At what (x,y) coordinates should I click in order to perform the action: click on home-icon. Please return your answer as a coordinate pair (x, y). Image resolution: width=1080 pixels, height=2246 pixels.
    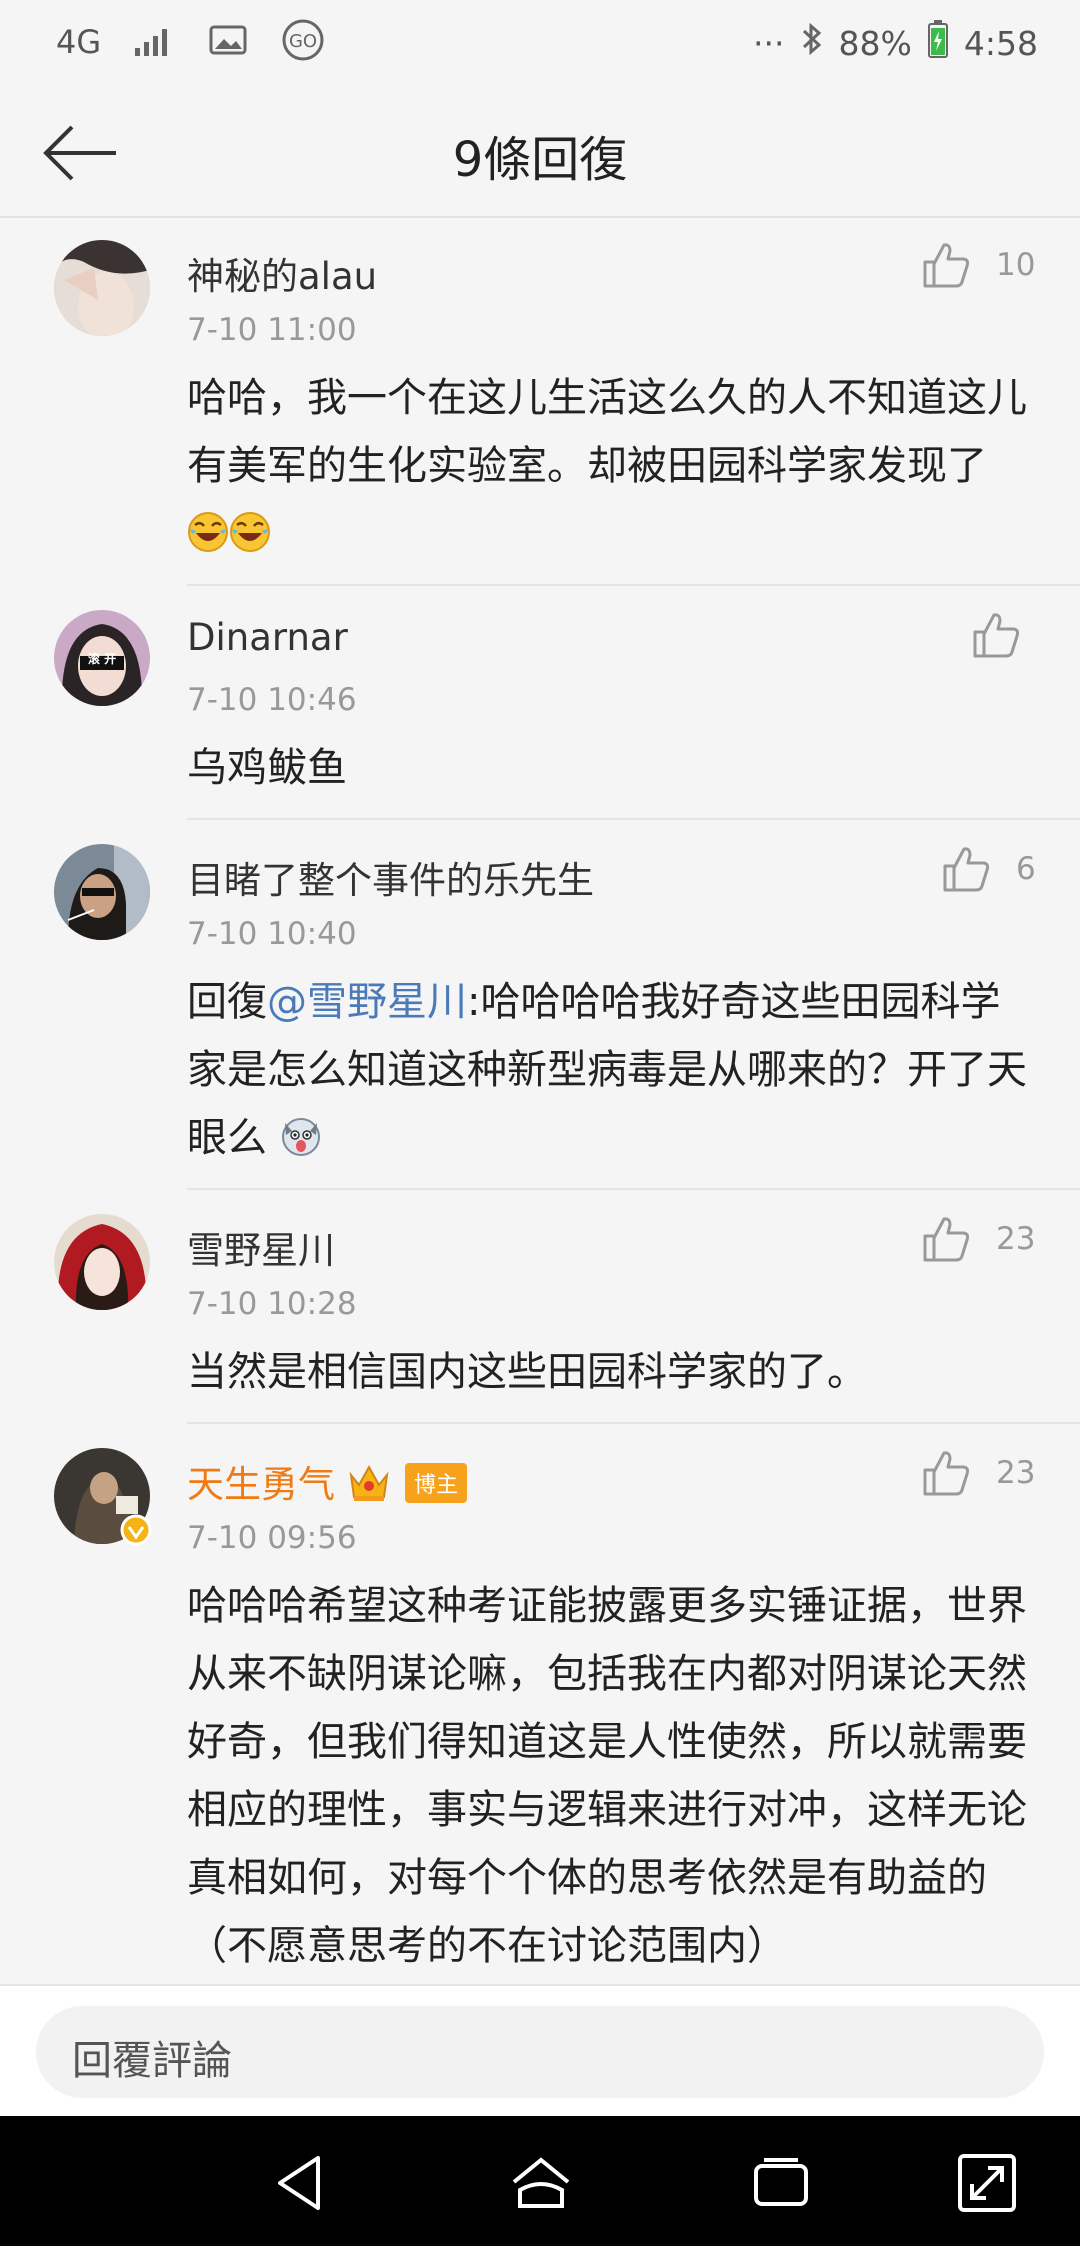
    Looking at the image, I should click on (541, 2182).